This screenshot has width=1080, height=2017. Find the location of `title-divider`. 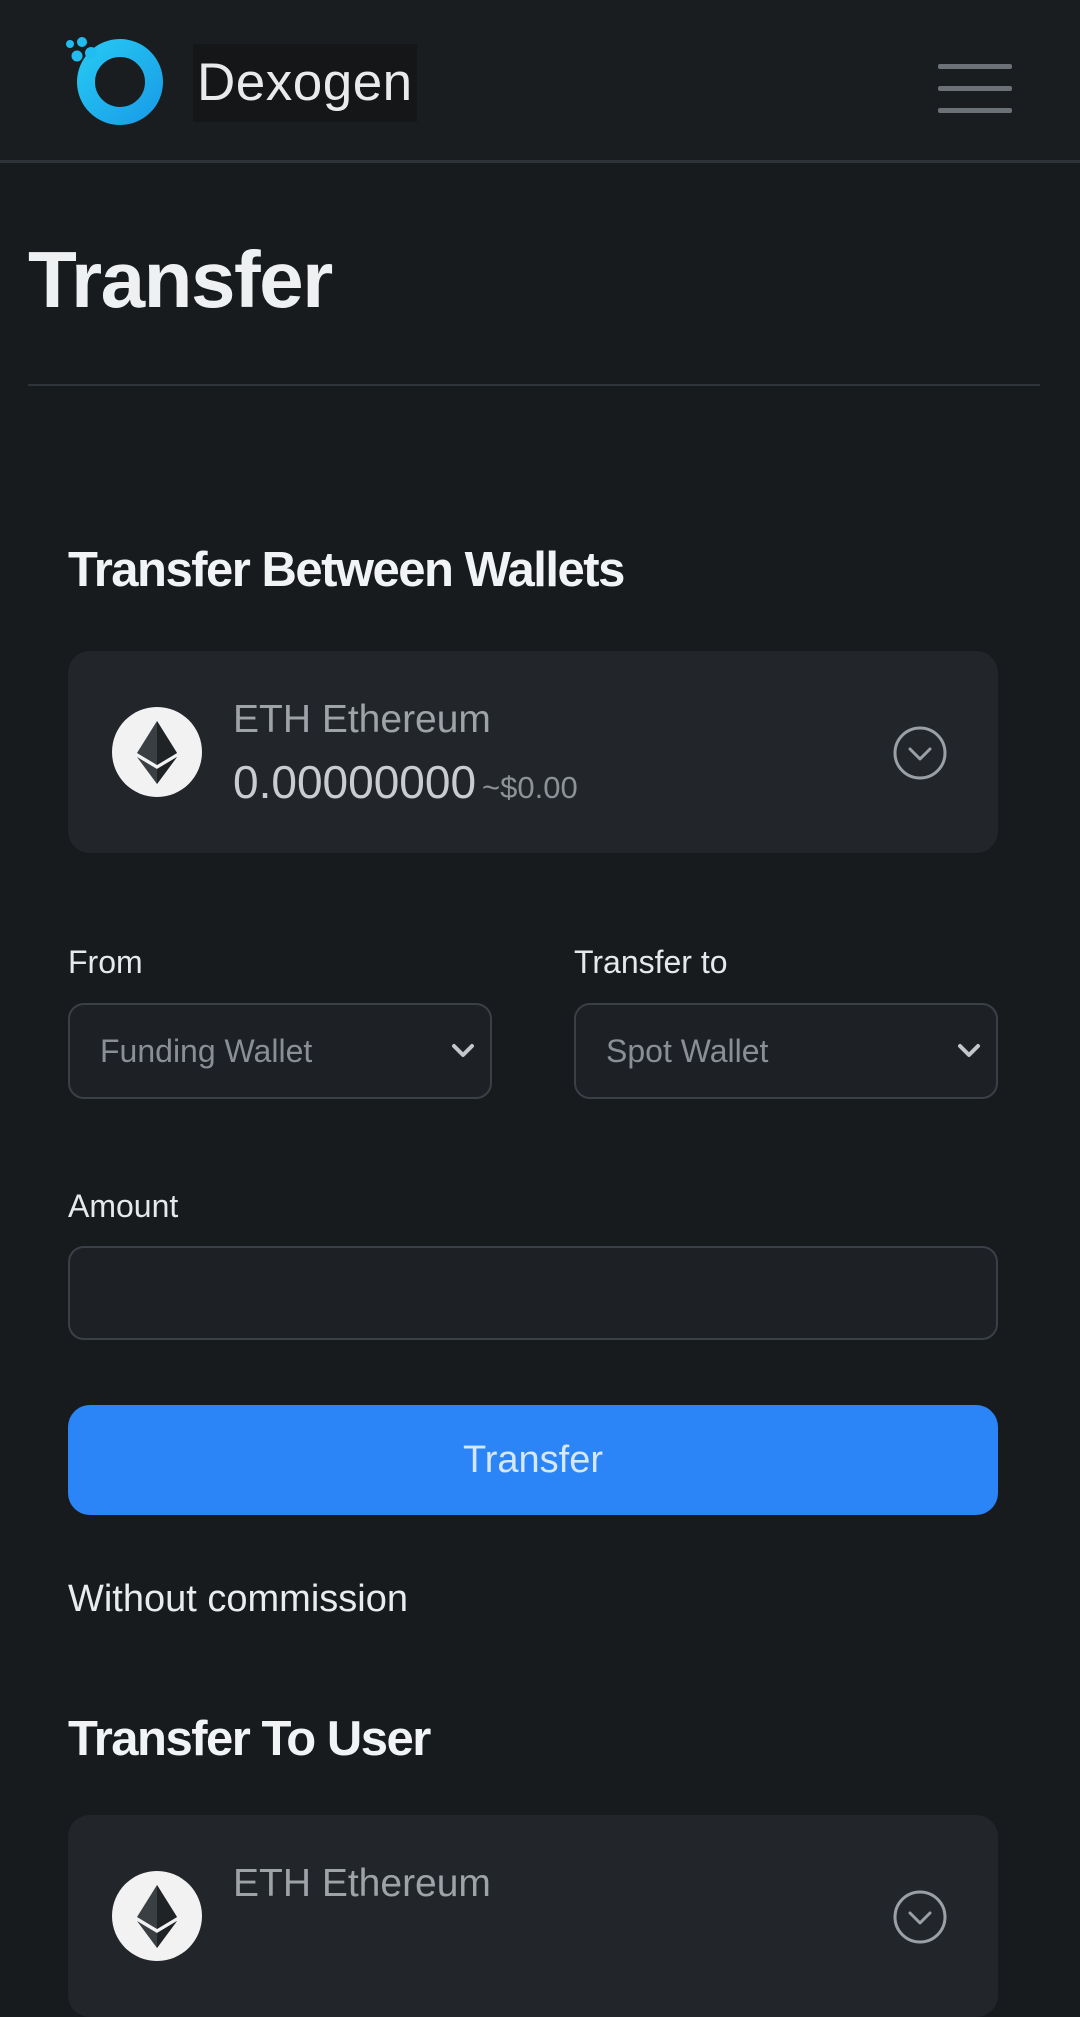

title-divider is located at coordinates (534, 385).